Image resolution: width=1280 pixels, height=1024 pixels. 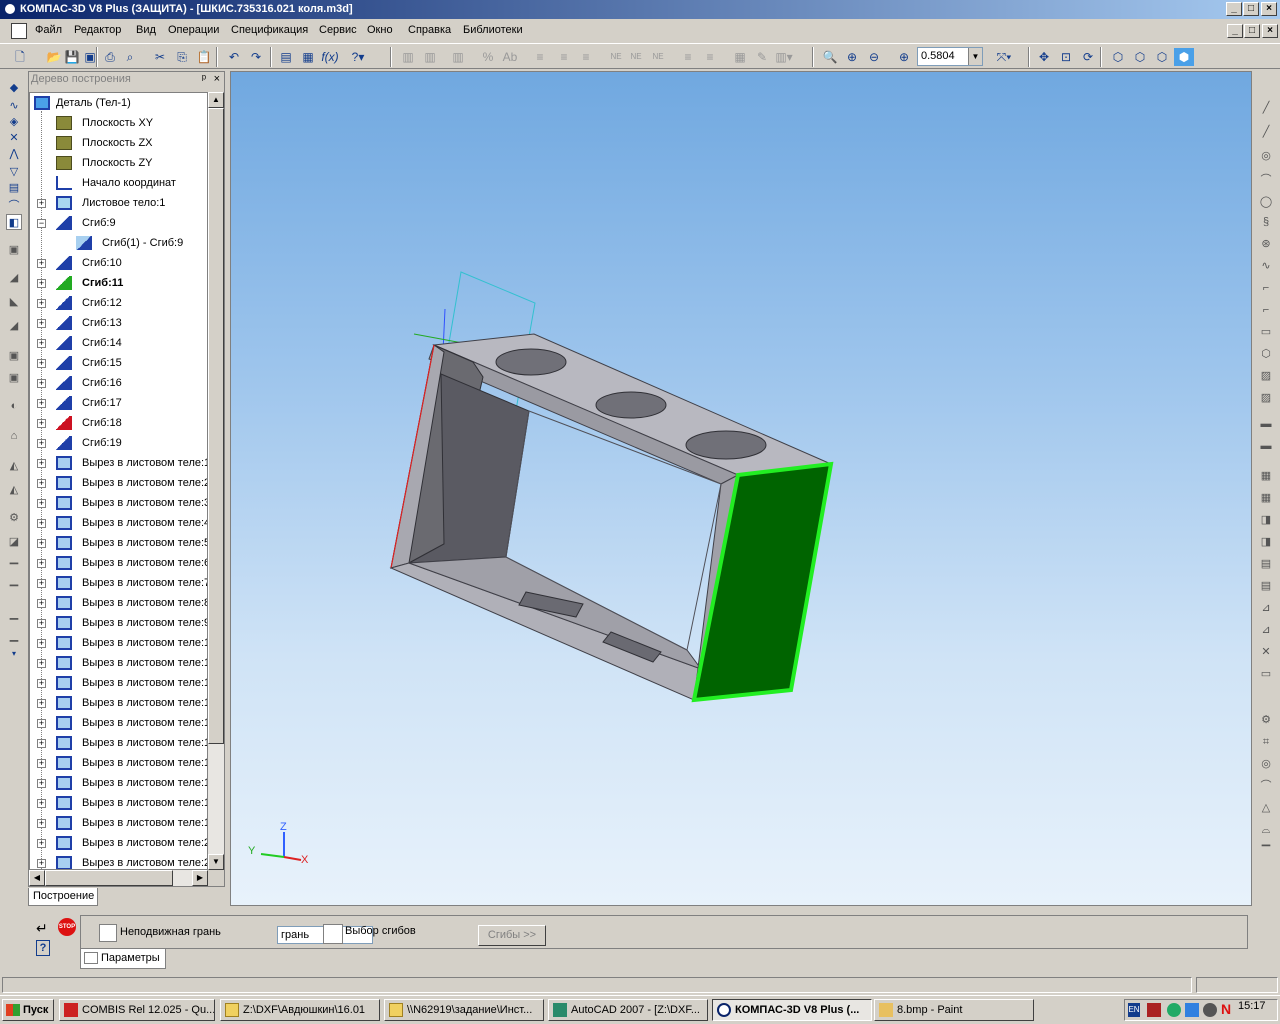 I want to click on doc-close-button: ×, so click(x=1270, y=31).